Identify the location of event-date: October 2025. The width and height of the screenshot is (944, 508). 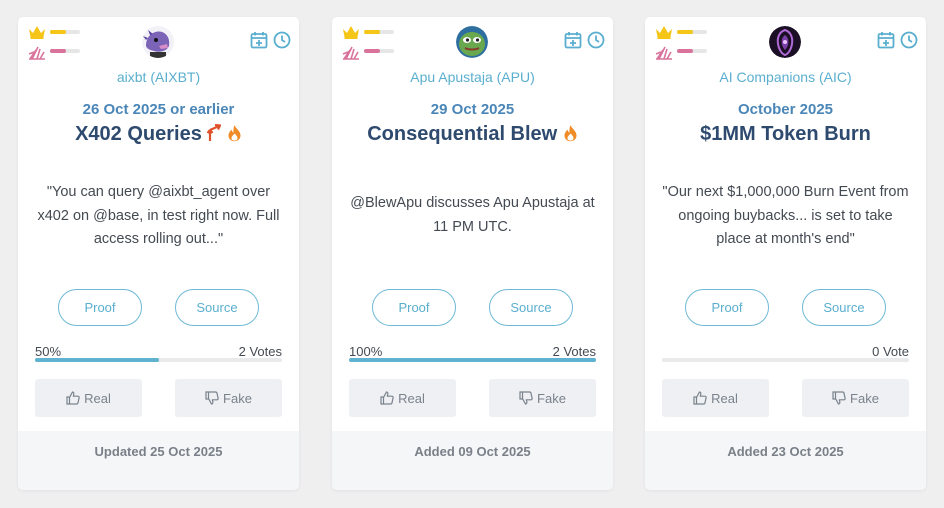
(785, 109).